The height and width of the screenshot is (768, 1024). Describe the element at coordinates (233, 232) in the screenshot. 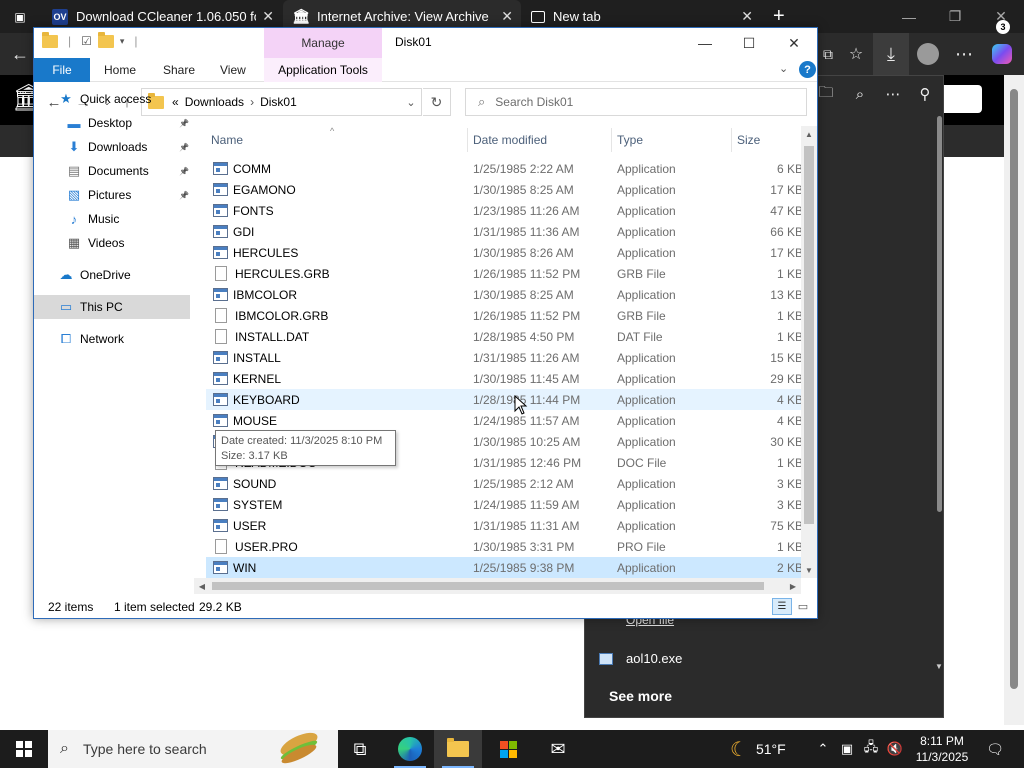

I see `file-name-cell: GDI` at that location.